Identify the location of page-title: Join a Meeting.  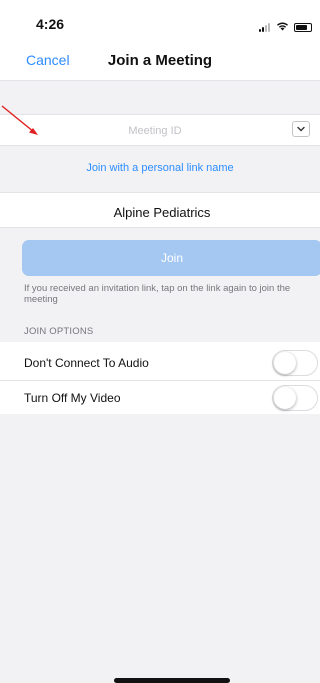
(160, 60).